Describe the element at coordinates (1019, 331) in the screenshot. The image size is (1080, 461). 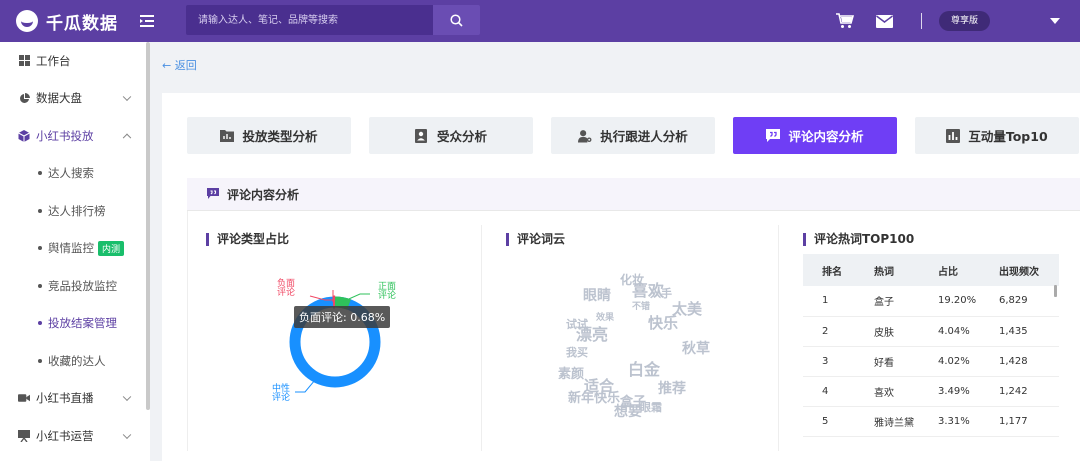
I see `count-cell: 1,435` at that location.